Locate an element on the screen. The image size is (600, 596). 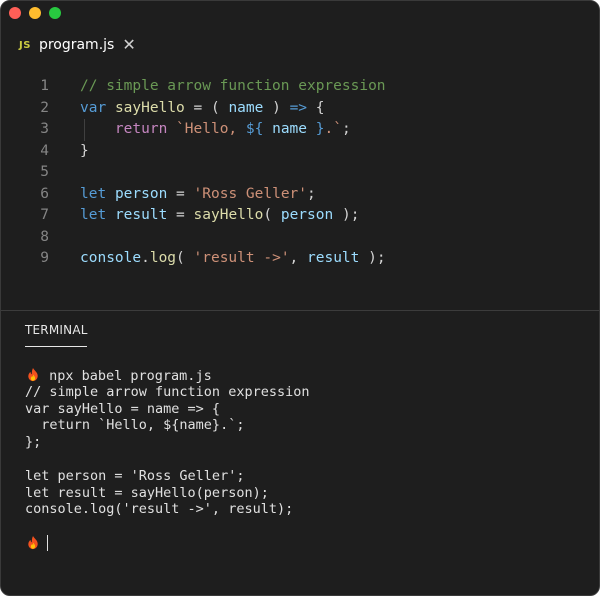
line-number: 6 is located at coordinates (44, 193).